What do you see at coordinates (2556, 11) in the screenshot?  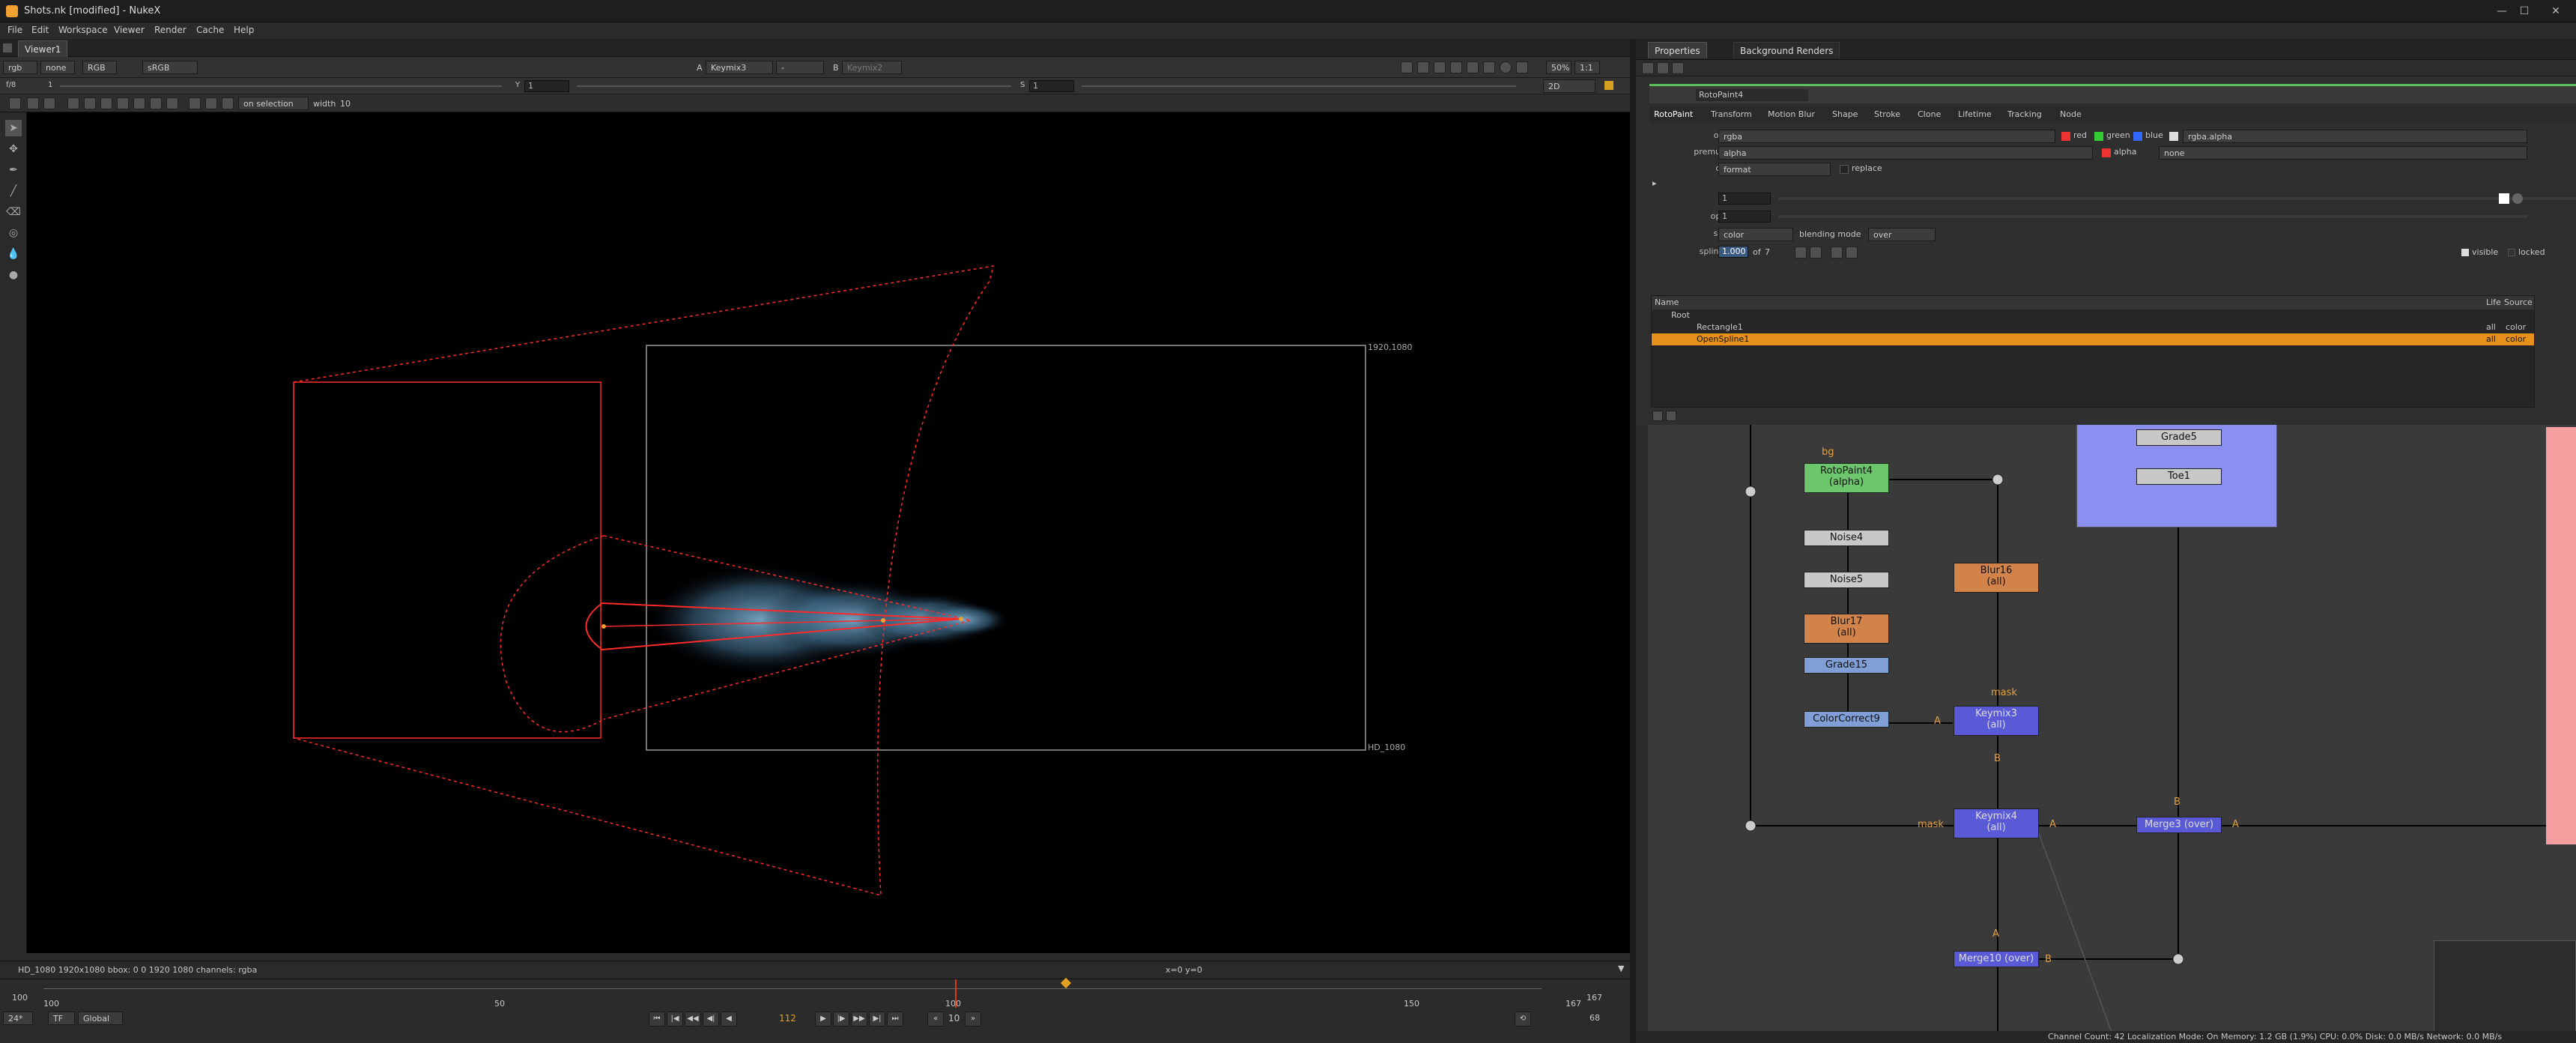 I see `close-button: ✕` at bounding box center [2556, 11].